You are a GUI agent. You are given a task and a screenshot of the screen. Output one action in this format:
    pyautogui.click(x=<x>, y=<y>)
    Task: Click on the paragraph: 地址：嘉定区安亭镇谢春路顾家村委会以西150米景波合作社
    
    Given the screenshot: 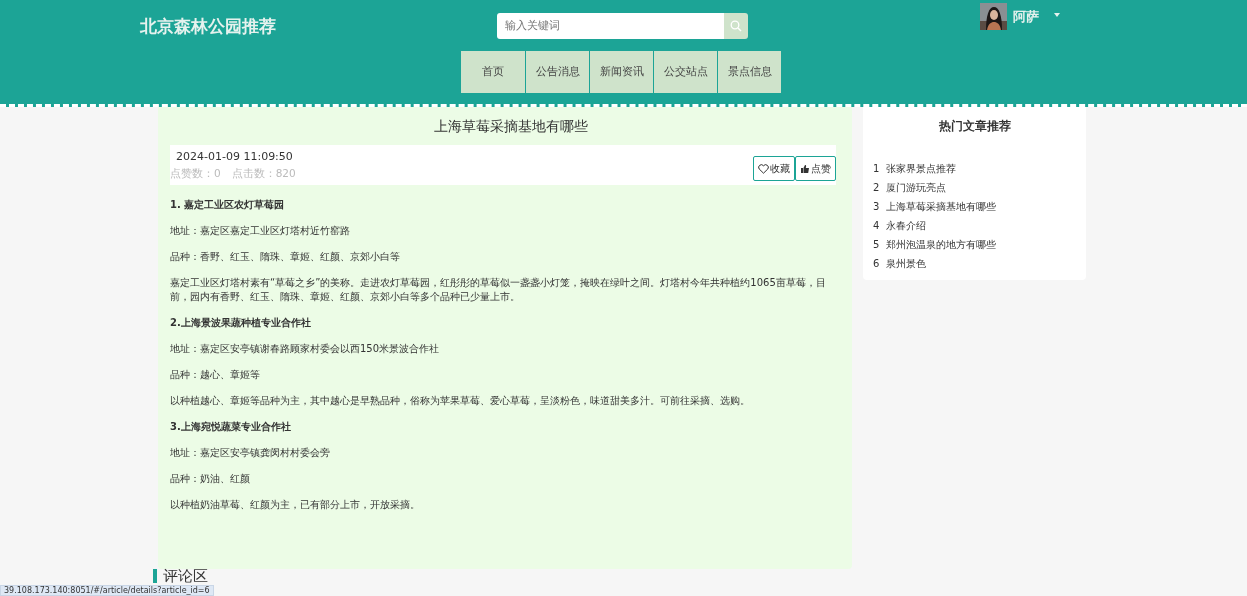 What is the action you would take?
    pyautogui.click(x=305, y=349)
    